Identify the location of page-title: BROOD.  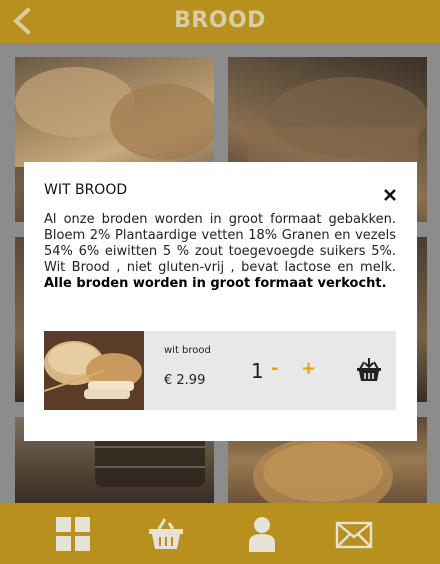
(220, 20).